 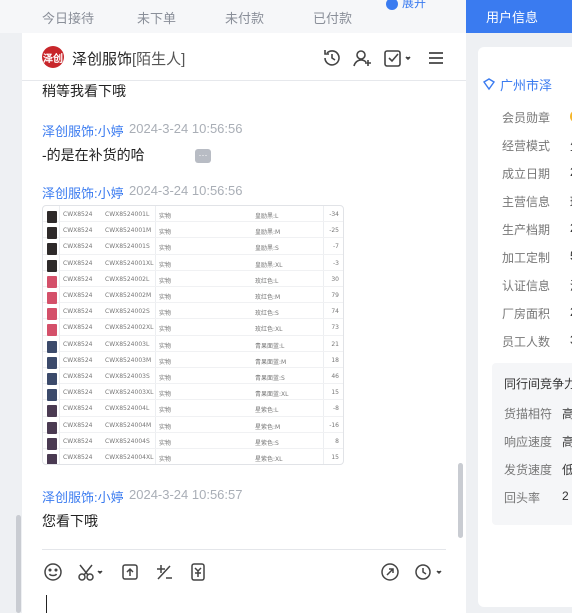 What do you see at coordinates (336, 247) in the screenshot?
I see `image-cell-num: -7` at bounding box center [336, 247].